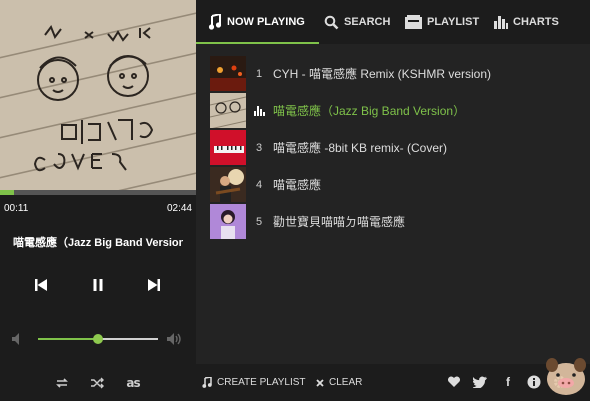 This screenshot has width=590, height=401. I want to click on playlist-item-now-playing: 喵電感應（Jazz Big Band Version）, so click(393, 110).